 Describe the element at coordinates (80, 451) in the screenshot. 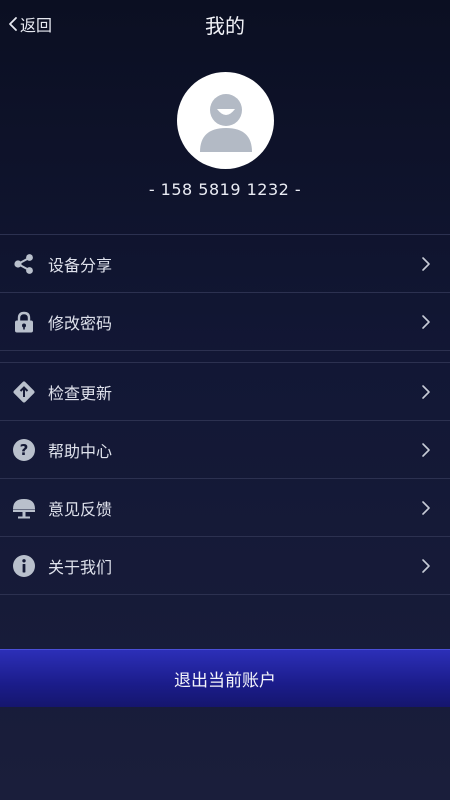

I see `menu-item-label: 帮助中心` at that location.